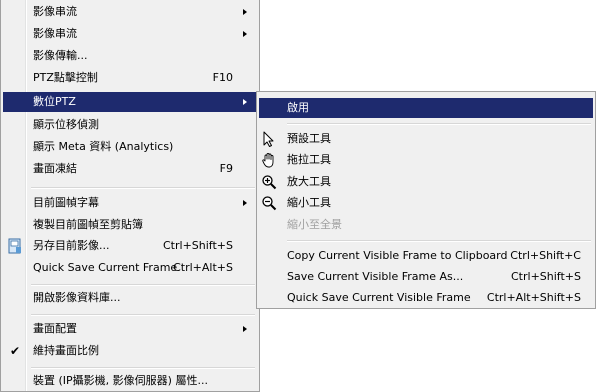  Describe the element at coordinates (426, 160) in the screenshot. I see `submenu-item-drag-tool: 拖拉工具` at that location.